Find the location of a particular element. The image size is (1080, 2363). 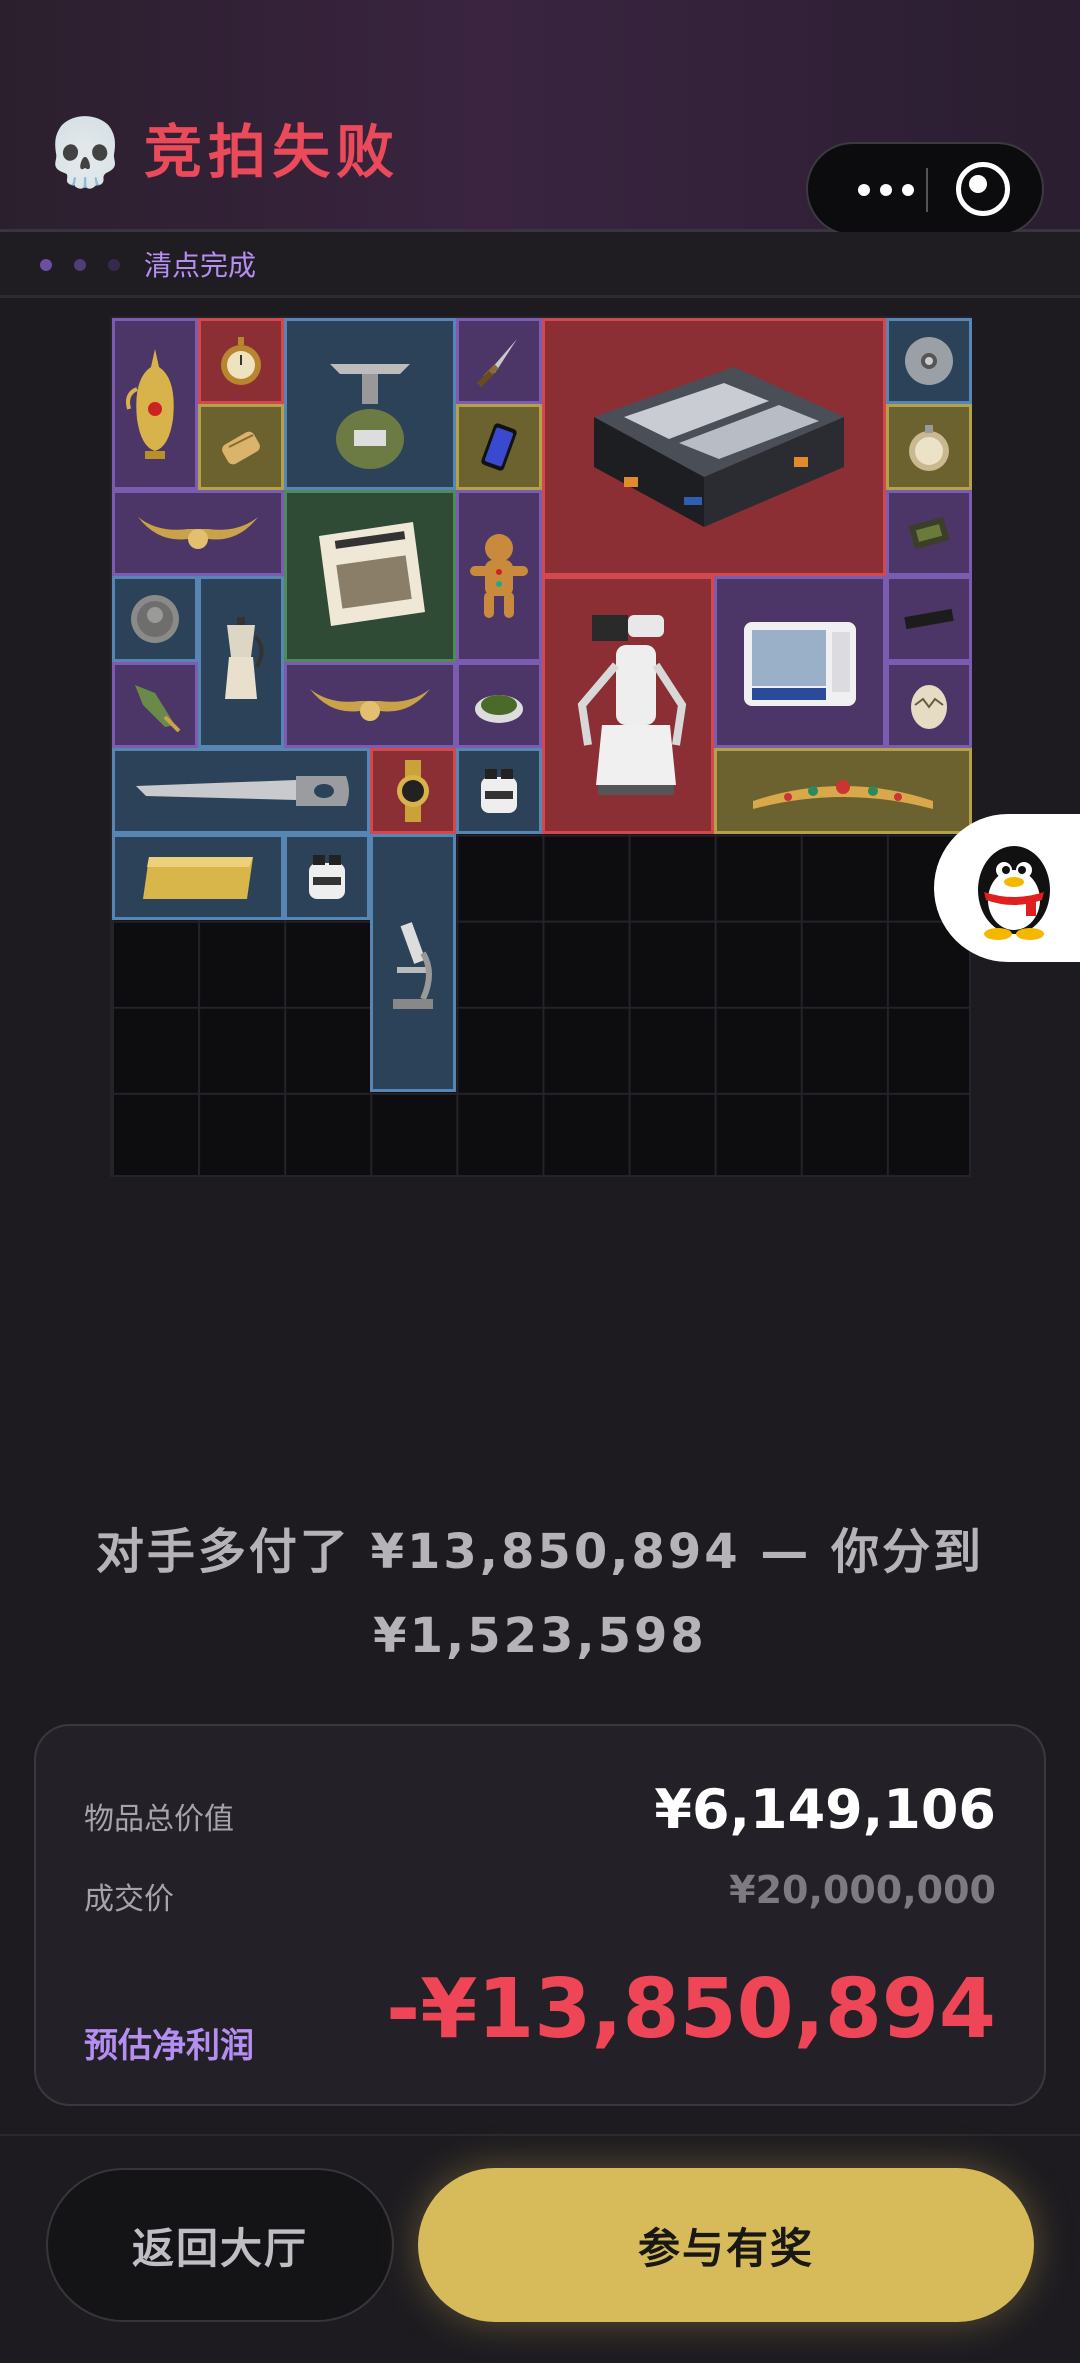

status-text: 清点完成 is located at coordinates (200, 265).